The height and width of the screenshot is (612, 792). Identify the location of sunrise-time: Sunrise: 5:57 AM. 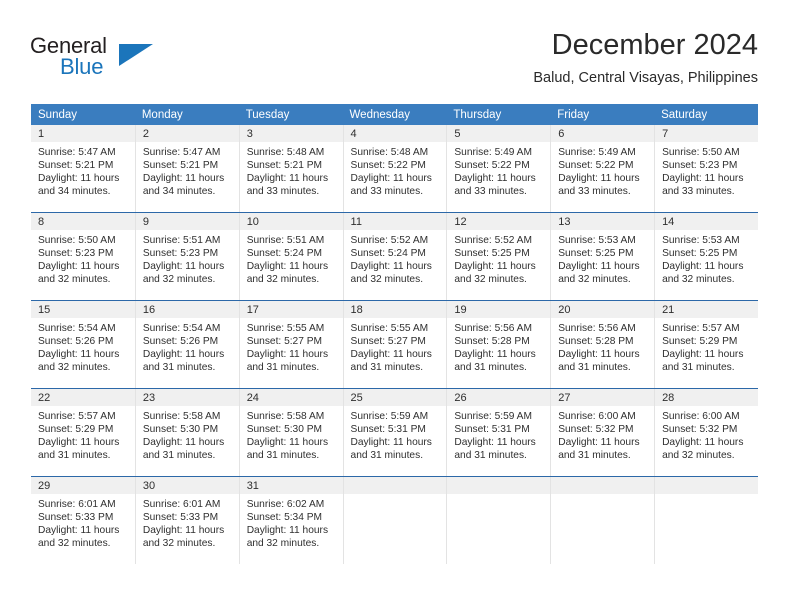
(77, 416).